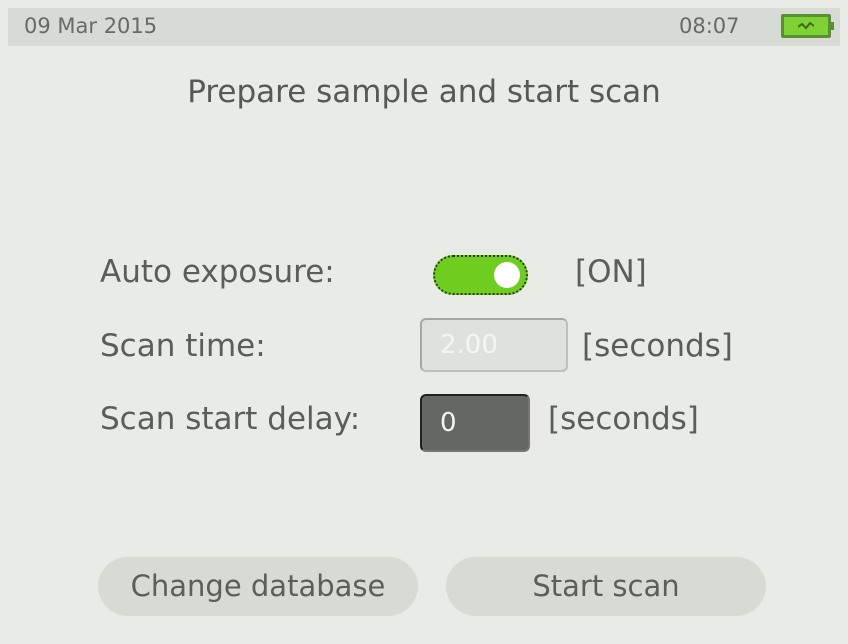 This screenshot has width=848, height=644. Describe the element at coordinates (623, 419) in the screenshot. I see `scan-delay-unit: [seconds]` at that location.